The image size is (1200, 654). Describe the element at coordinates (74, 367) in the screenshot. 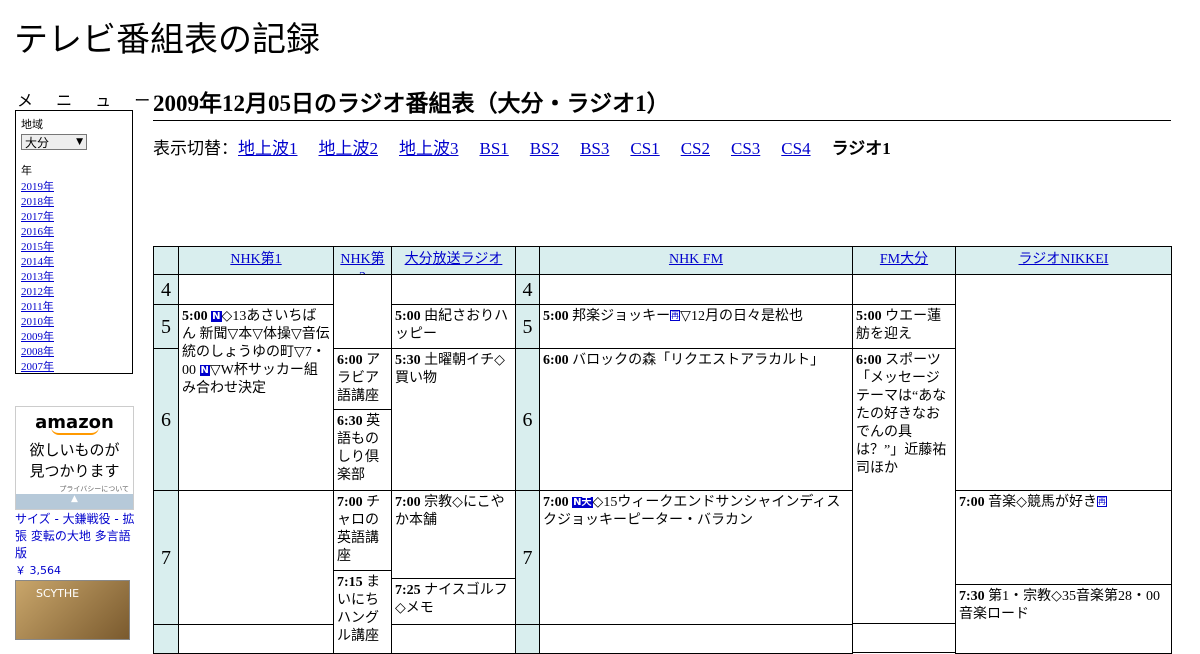

I see `year-link-2007: 2007年` at that location.